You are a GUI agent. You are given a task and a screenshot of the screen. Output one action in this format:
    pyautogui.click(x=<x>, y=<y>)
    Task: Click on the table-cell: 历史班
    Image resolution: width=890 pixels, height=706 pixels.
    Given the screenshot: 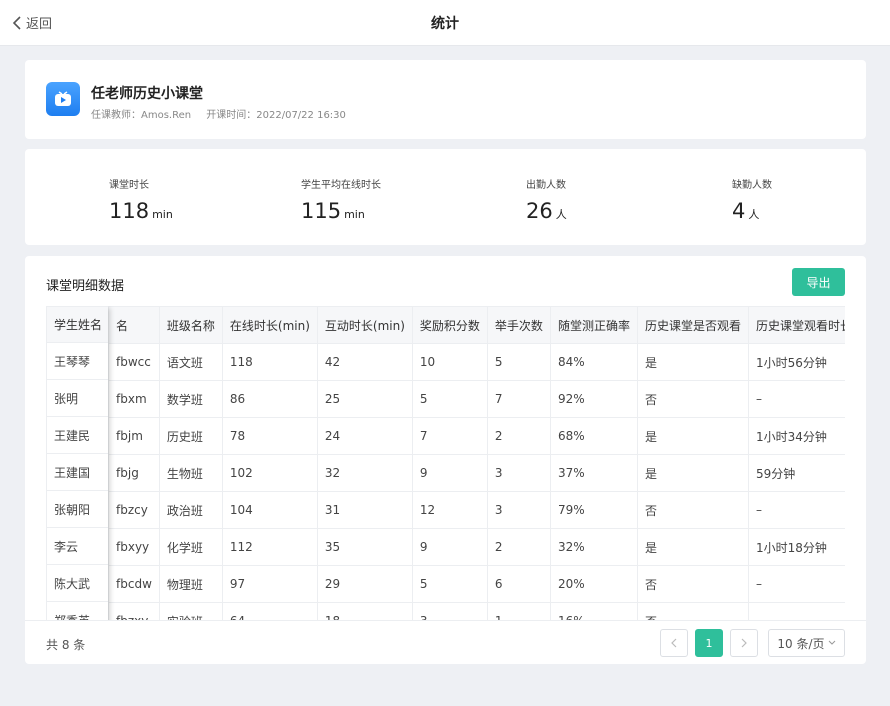 What is the action you would take?
    pyautogui.click(x=191, y=436)
    